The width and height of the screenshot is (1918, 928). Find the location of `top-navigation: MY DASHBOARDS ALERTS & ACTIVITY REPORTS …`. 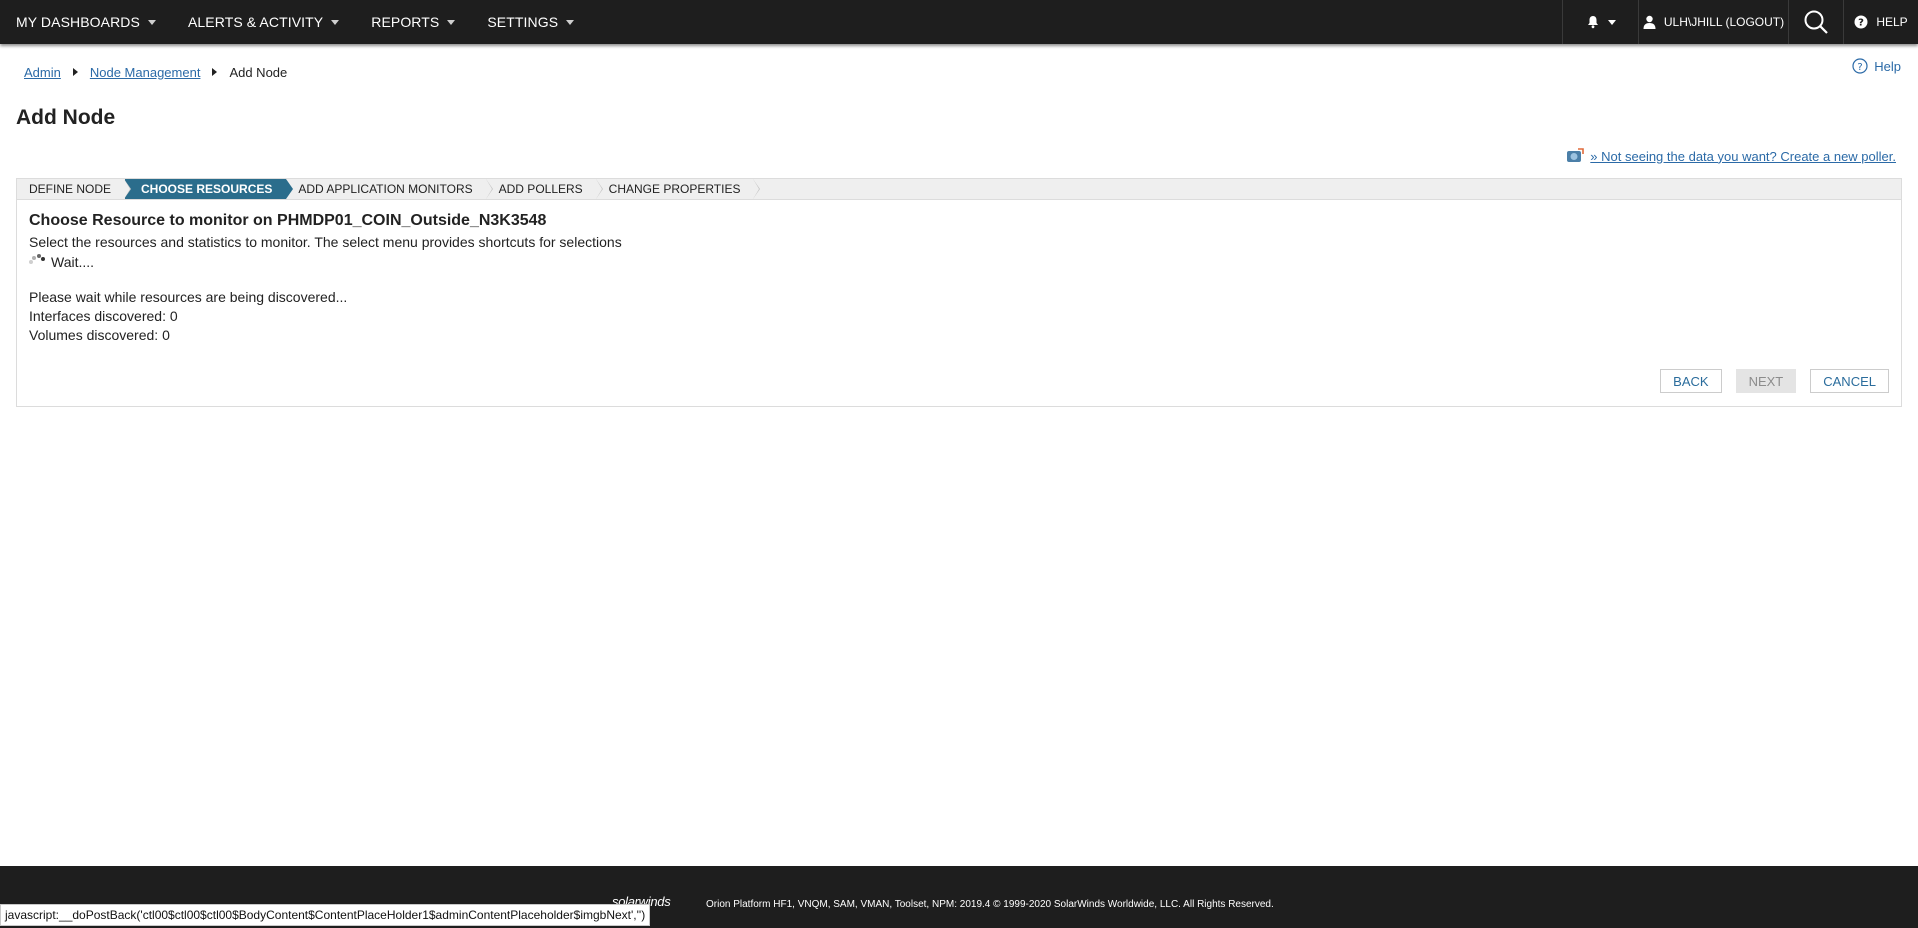

top-navigation: MY DASHBOARDS ALERTS & ACTIVITY REPORTS … is located at coordinates (959, 22).